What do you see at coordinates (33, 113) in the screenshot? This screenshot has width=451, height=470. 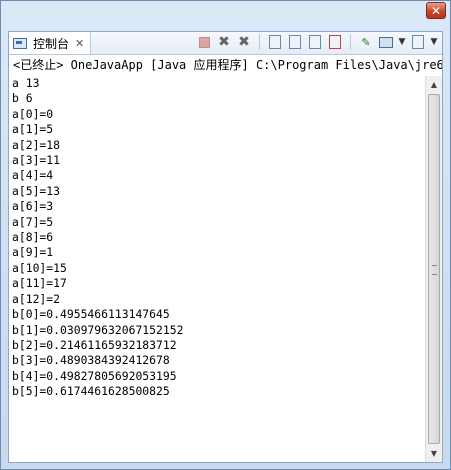 I see `console-line: a[0]=0` at bounding box center [33, 113].